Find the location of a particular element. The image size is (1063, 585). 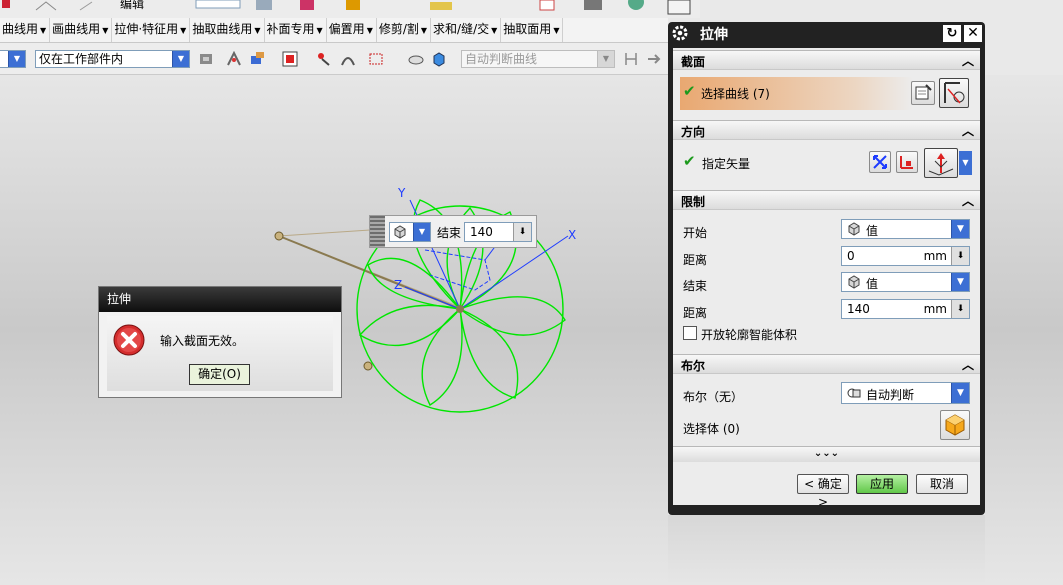

drag-handle-start is located at coordinates (279, 236).